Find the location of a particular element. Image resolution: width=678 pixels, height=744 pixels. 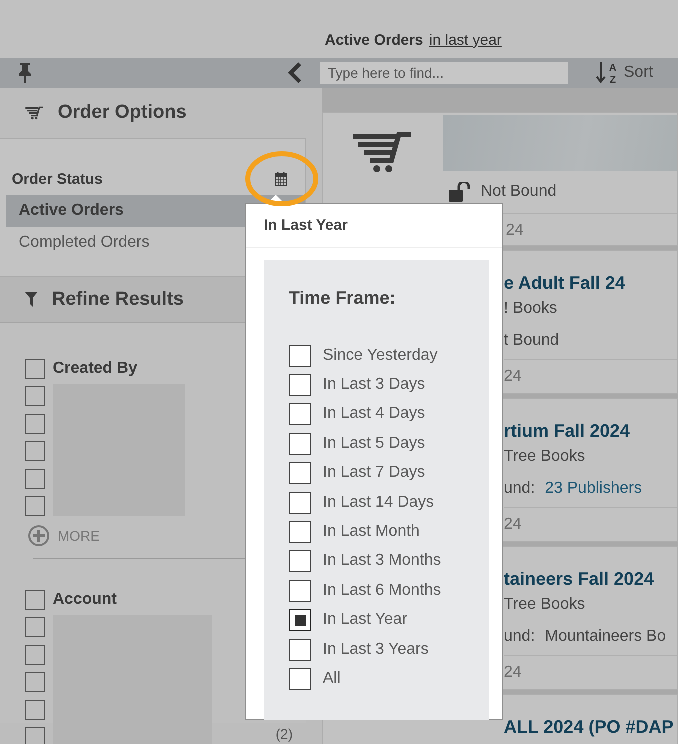

section-title: Refine Results is located at coordinates (118, 299).